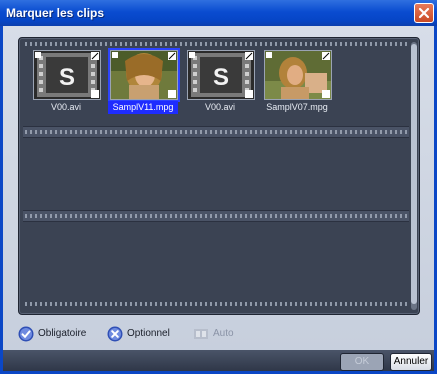  I want to click on close-icon, so click(424, 13).